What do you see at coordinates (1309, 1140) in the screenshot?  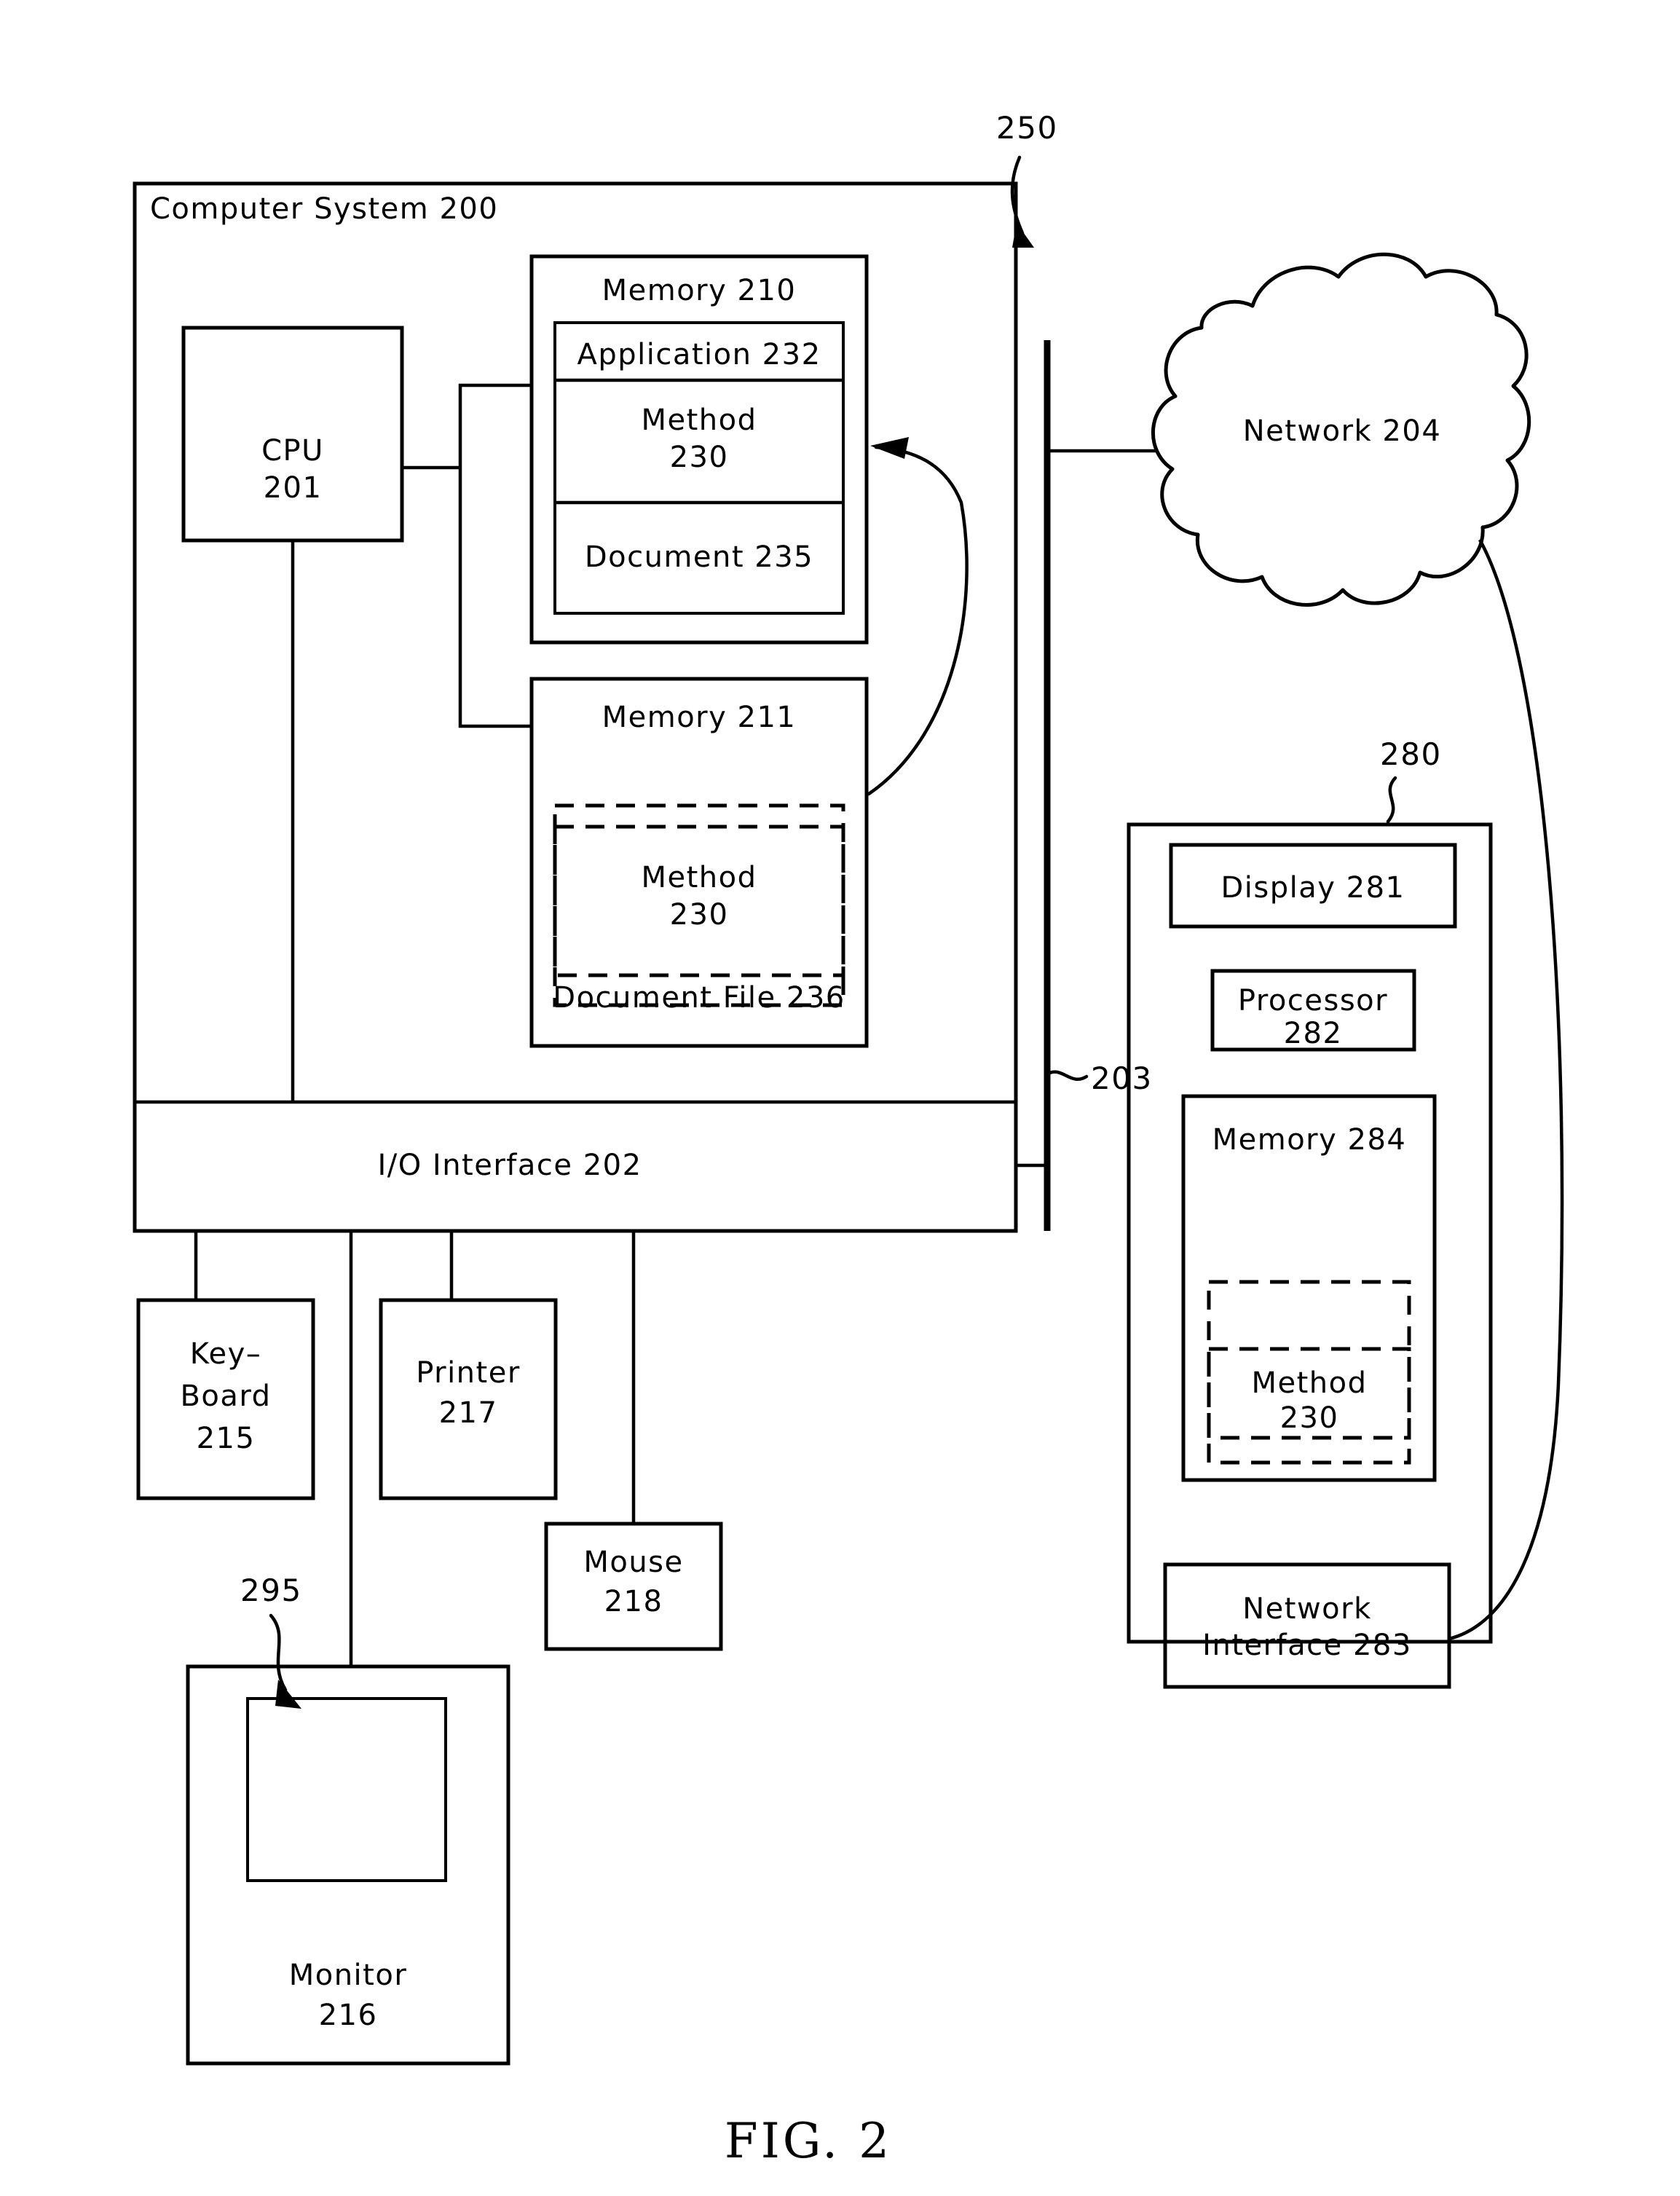 I see `memory-284-title: Memory 284` at bounding box center [1309, 1140].